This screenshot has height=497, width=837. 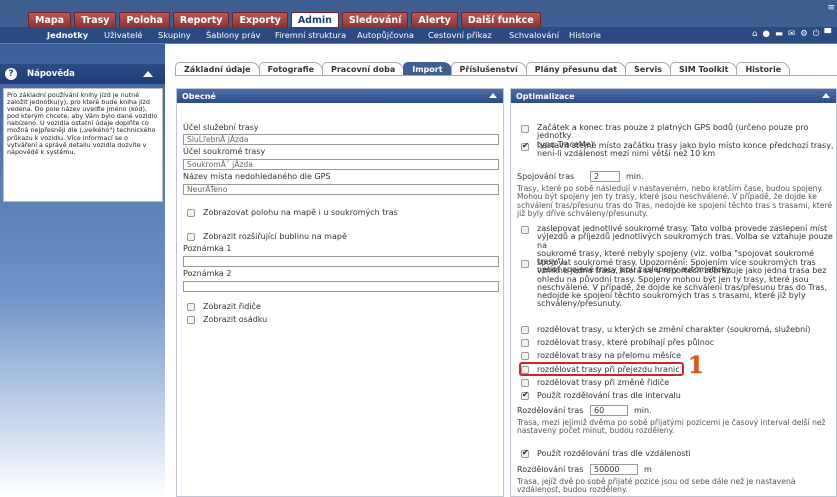 What do you see at coordinates (235, 319) in the screenshot?
I see `show-crew-label: Zobrazit osádku` at bounding box center [235, 319].